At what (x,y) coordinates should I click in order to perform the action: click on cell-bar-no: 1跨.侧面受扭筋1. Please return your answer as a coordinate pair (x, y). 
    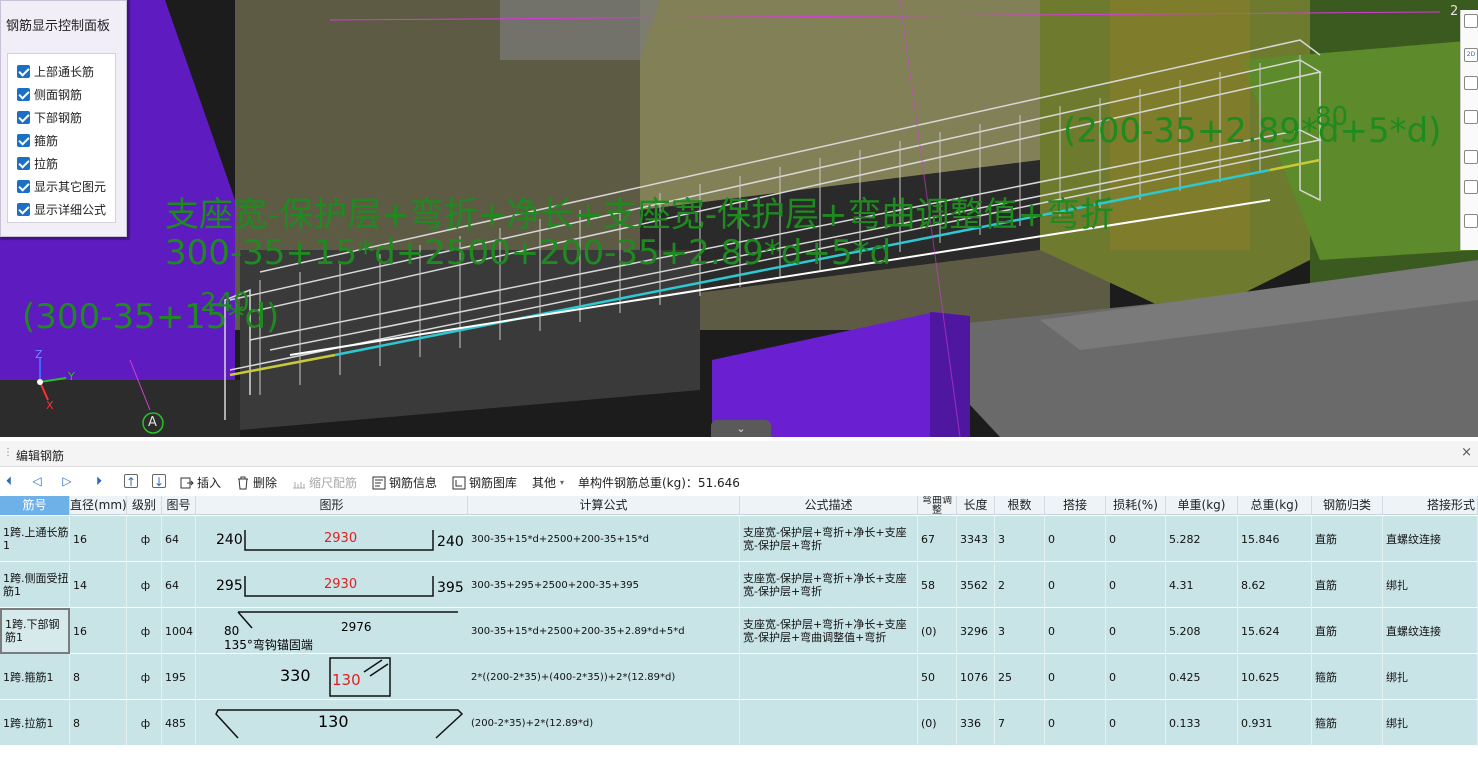
    Looking at the image, I should click on (35, 585).